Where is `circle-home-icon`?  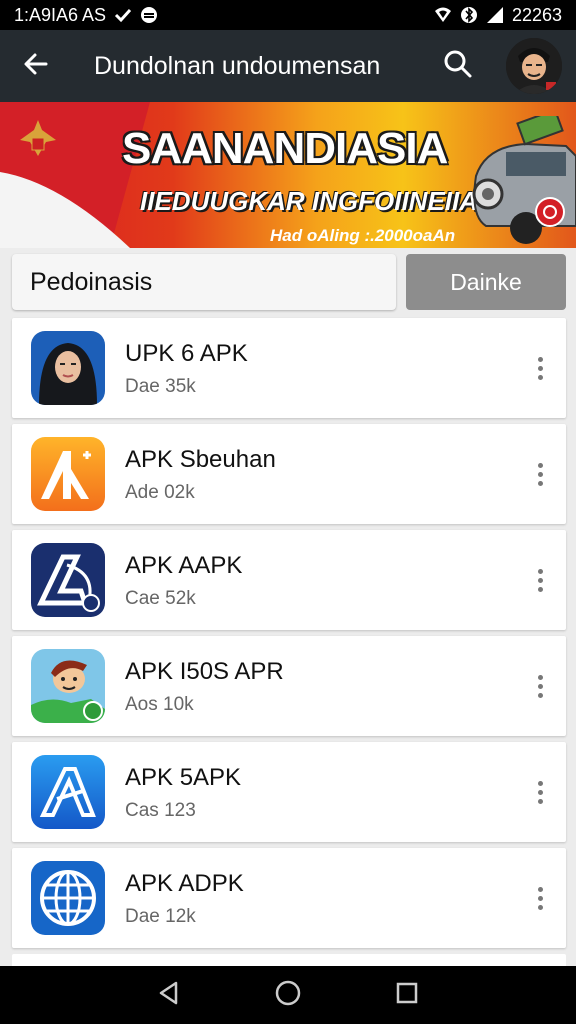 circle-home-icon is located at coordinates (288, 995).